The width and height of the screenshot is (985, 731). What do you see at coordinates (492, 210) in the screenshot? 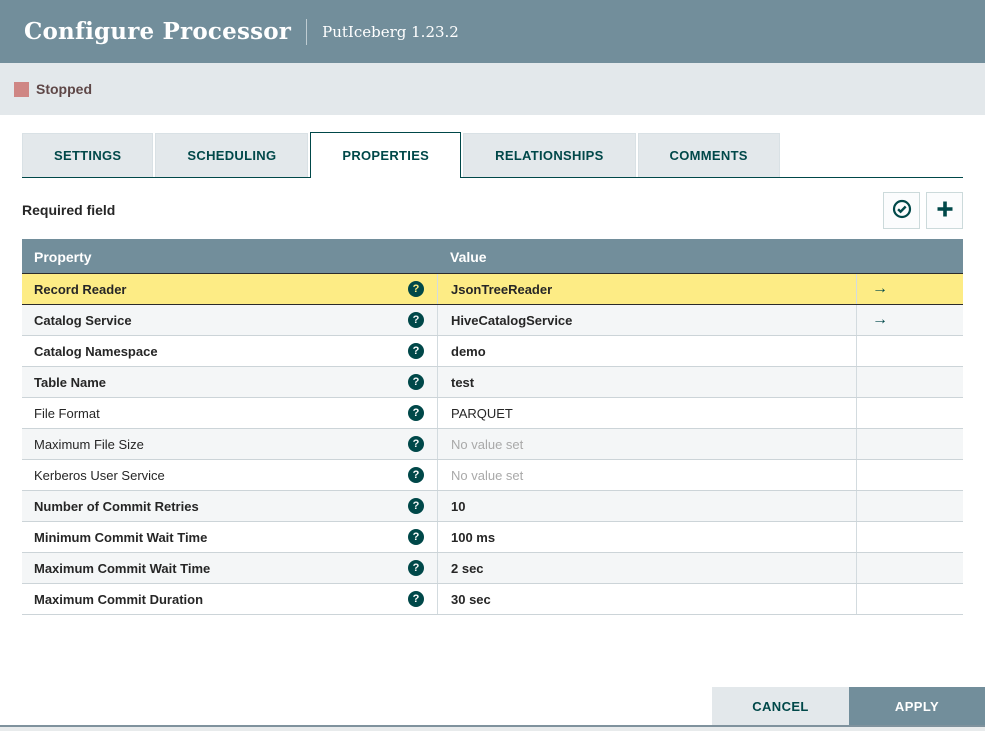
I see `properties-toolbar: Required field` at bounding box center [492, 210].